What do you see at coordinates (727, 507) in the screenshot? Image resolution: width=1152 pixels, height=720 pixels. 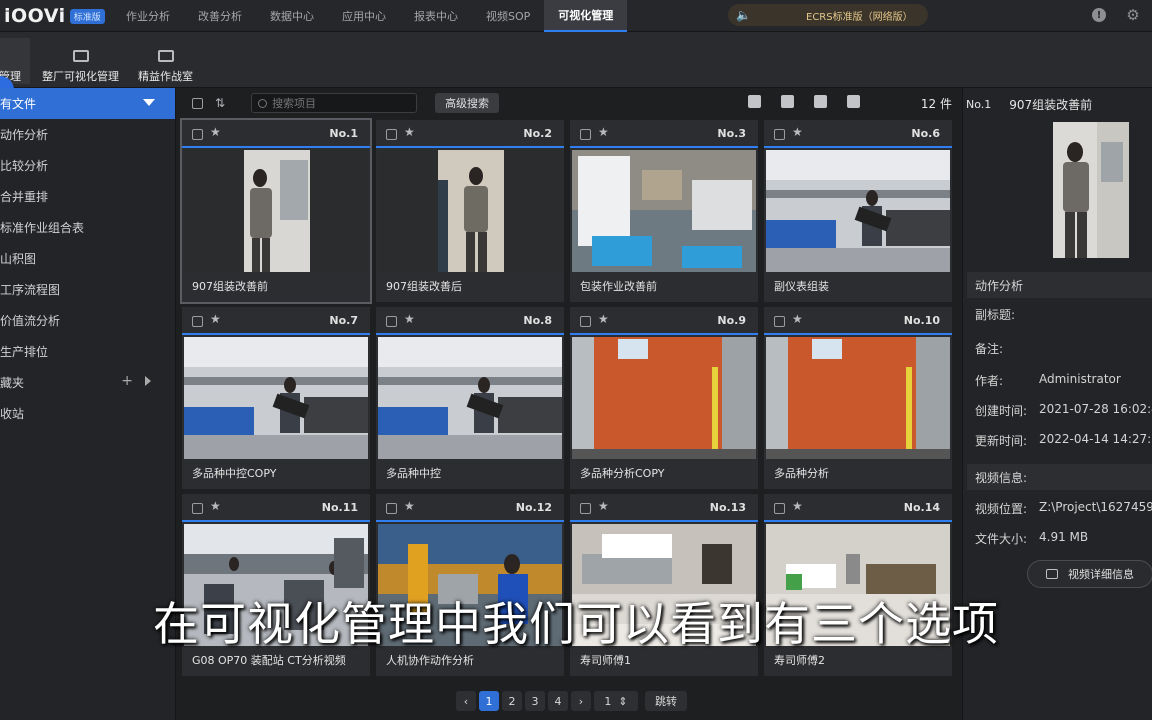 I see `card-number: No.13` at bounding box center [727, 507].